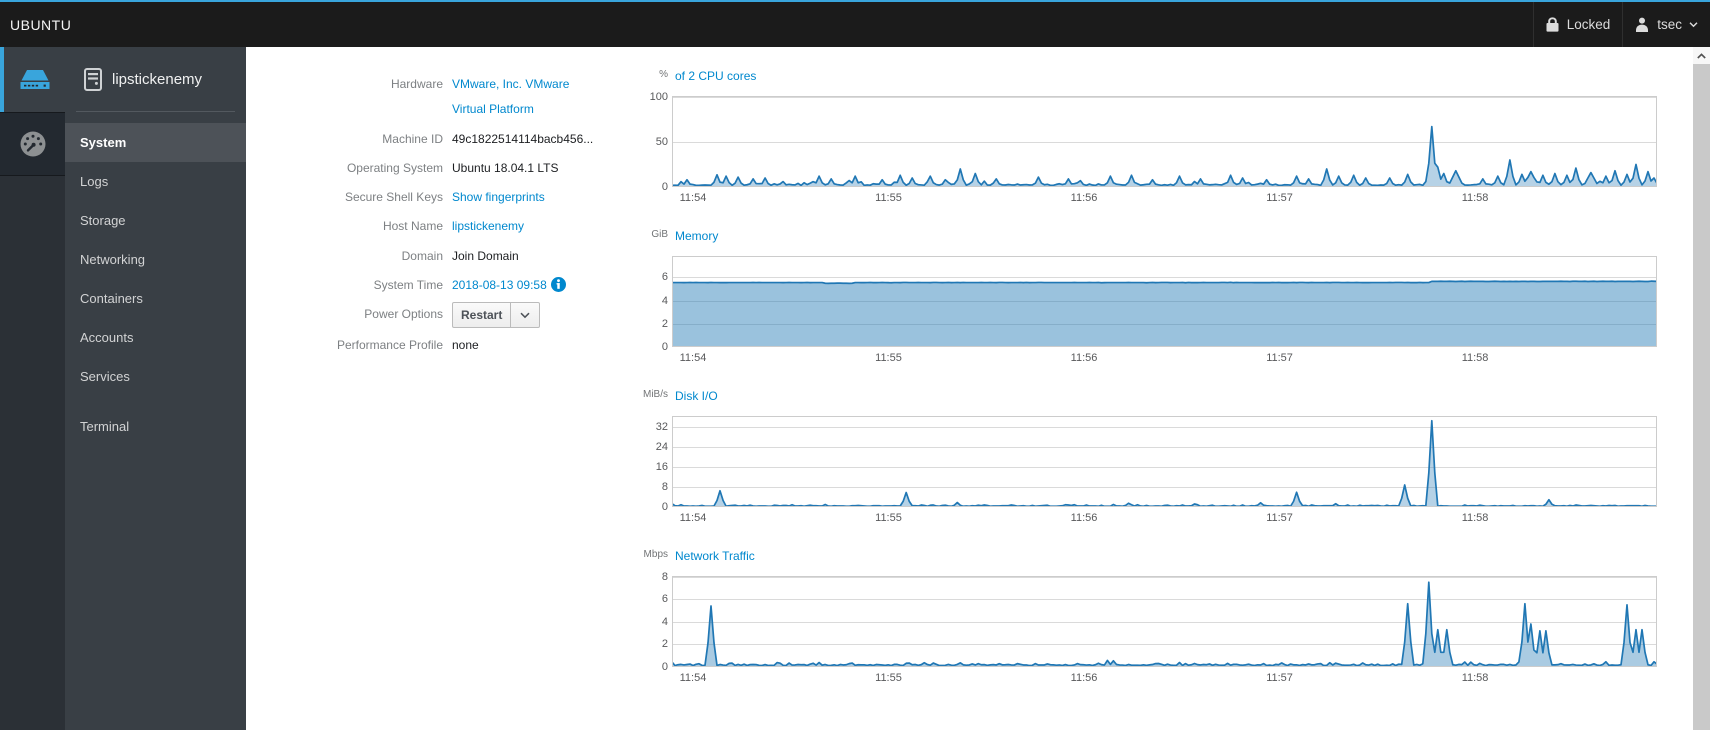  I want to click on info-value-domain: Join Domain, so click(528, 256).